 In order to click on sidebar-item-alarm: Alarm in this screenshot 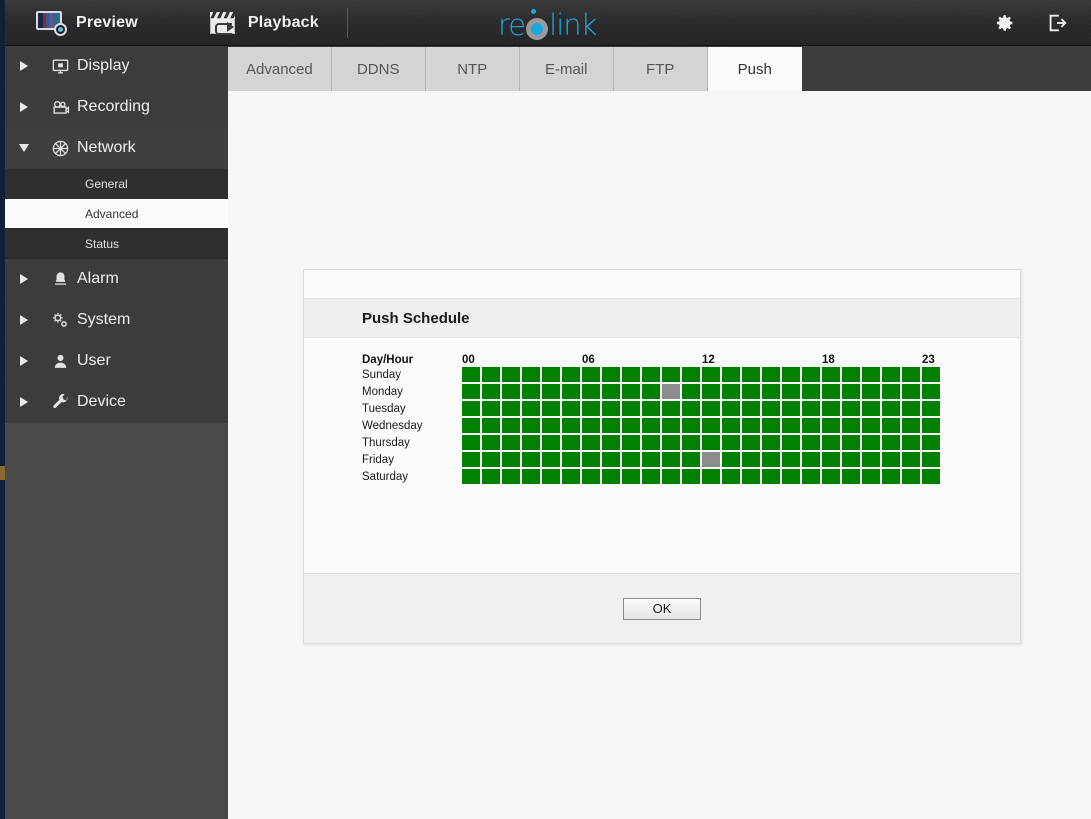, I will do `click(116, 279)`.